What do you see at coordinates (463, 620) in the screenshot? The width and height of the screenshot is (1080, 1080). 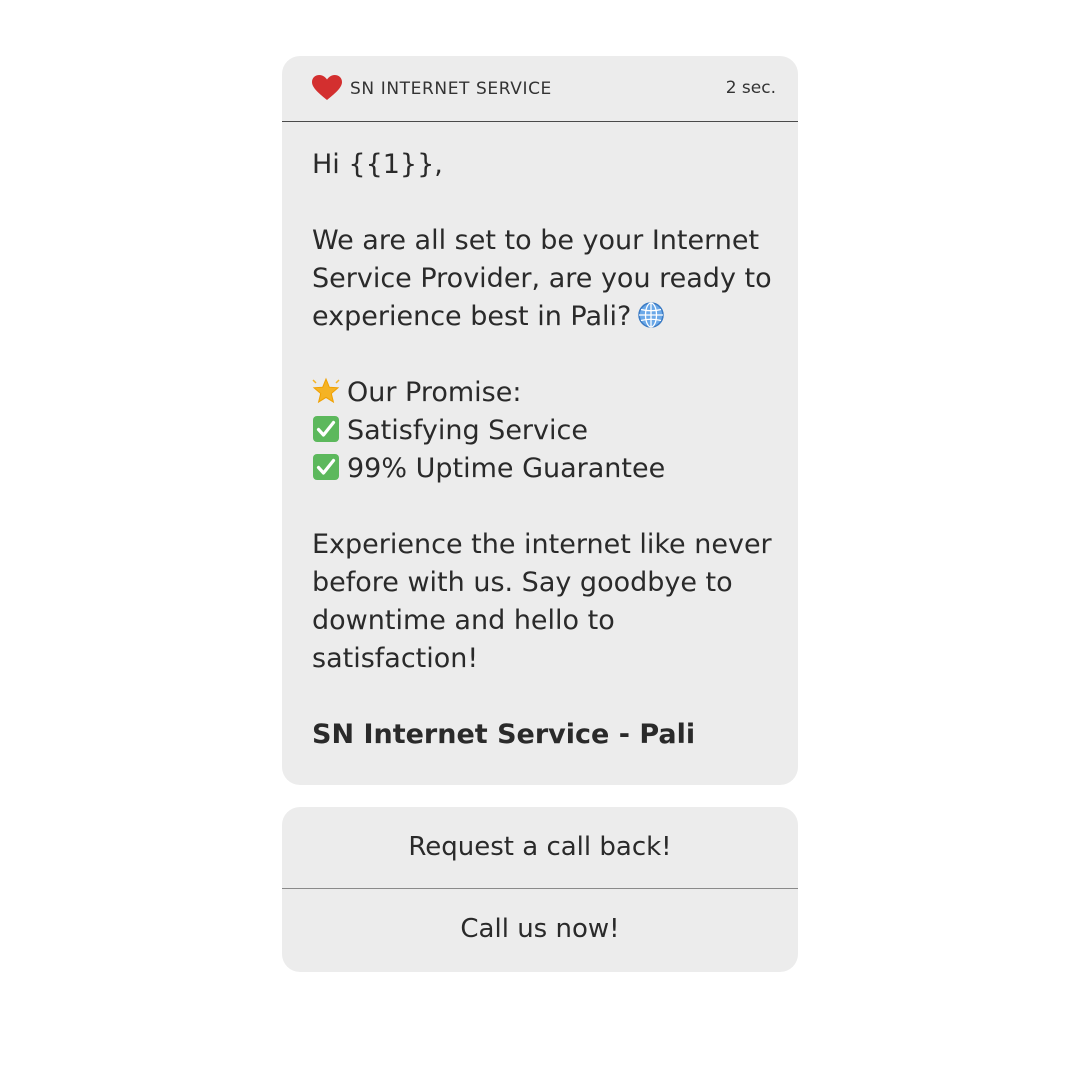 I see `outro-line: downtime and hello to` at bounding box center [463, 620].